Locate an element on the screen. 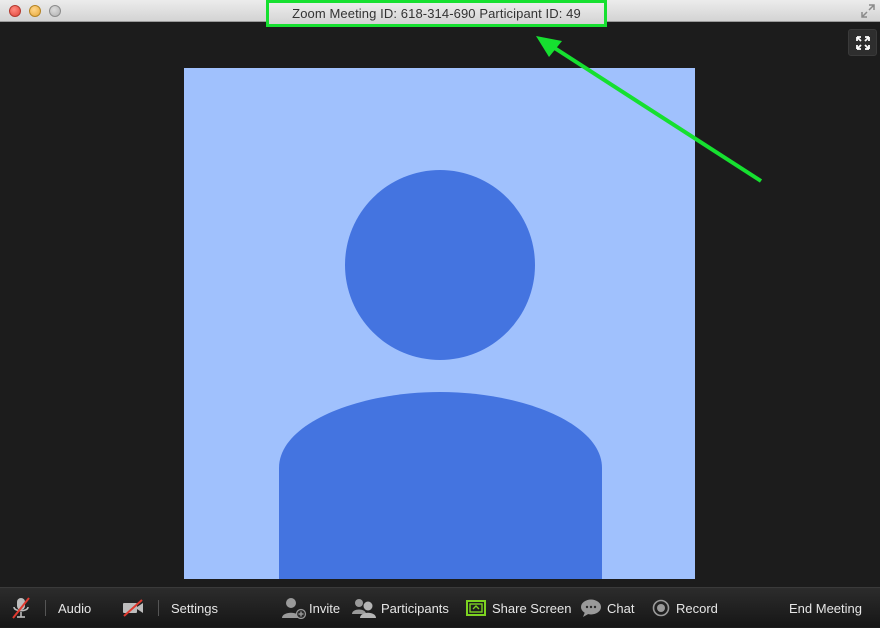  chat-button: Chat is located at coordinates (607, 608).